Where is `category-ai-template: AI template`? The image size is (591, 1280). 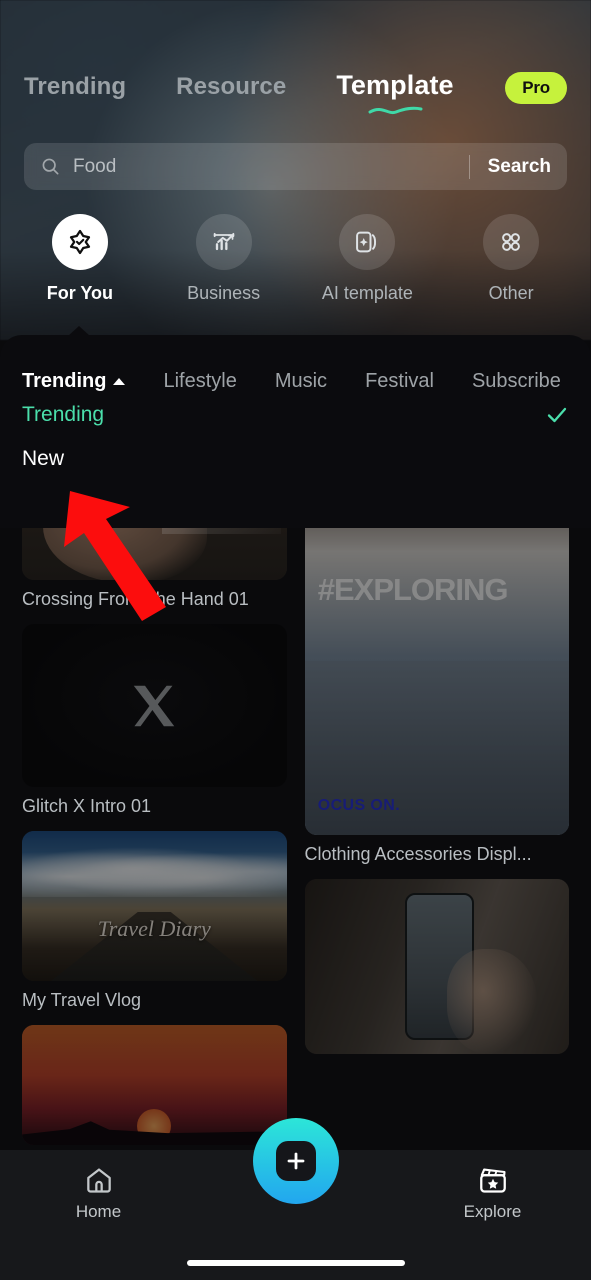 category-ai-template: AI template is located at coordinates (368, 264).